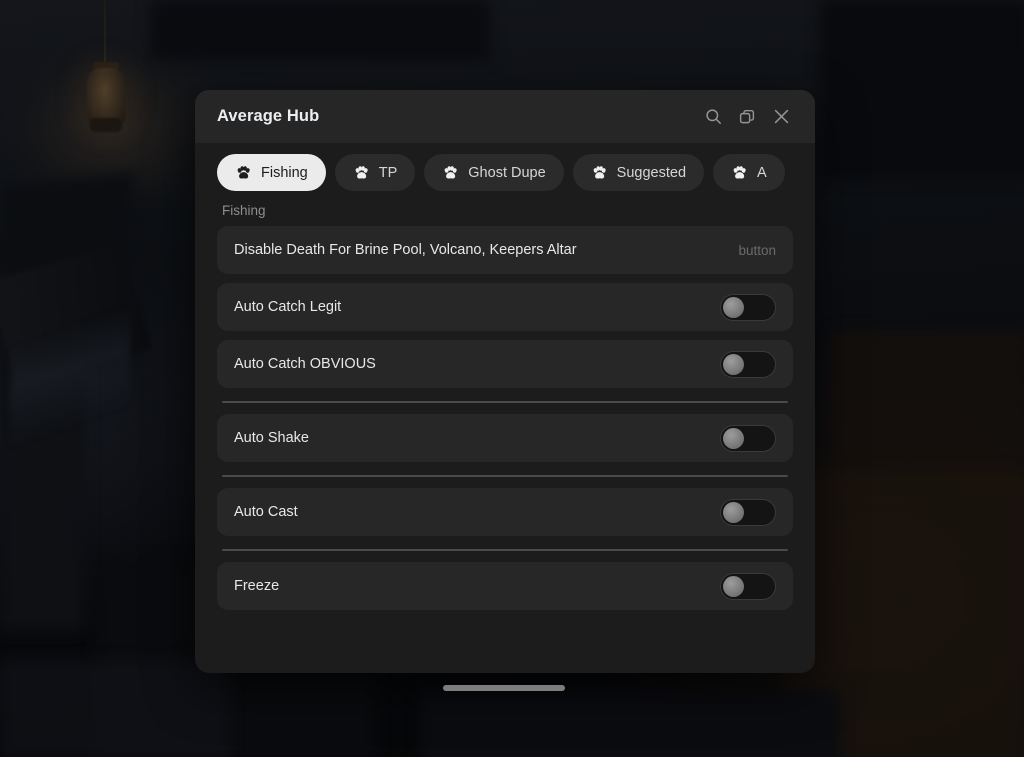 Image resolution: width=1024 pixels, height=757 pixels. I want to click on tab-label: TP, so click(388, 172).